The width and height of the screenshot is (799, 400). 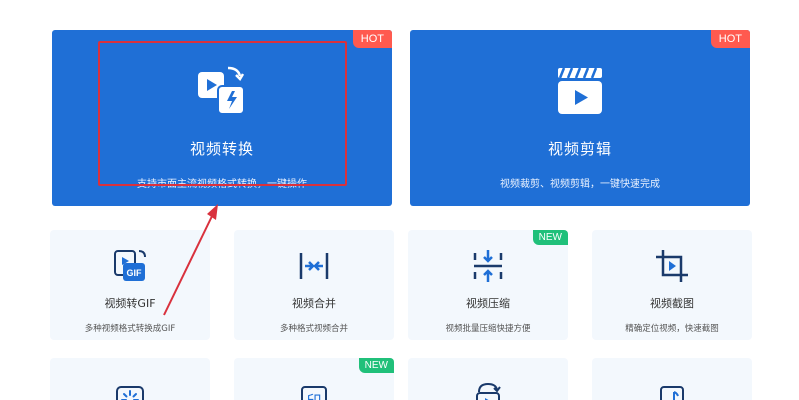 What do you see at coordinates (672, 393) in the screenshot?
I see `music-file-icon` at bounding box center [672, 393].